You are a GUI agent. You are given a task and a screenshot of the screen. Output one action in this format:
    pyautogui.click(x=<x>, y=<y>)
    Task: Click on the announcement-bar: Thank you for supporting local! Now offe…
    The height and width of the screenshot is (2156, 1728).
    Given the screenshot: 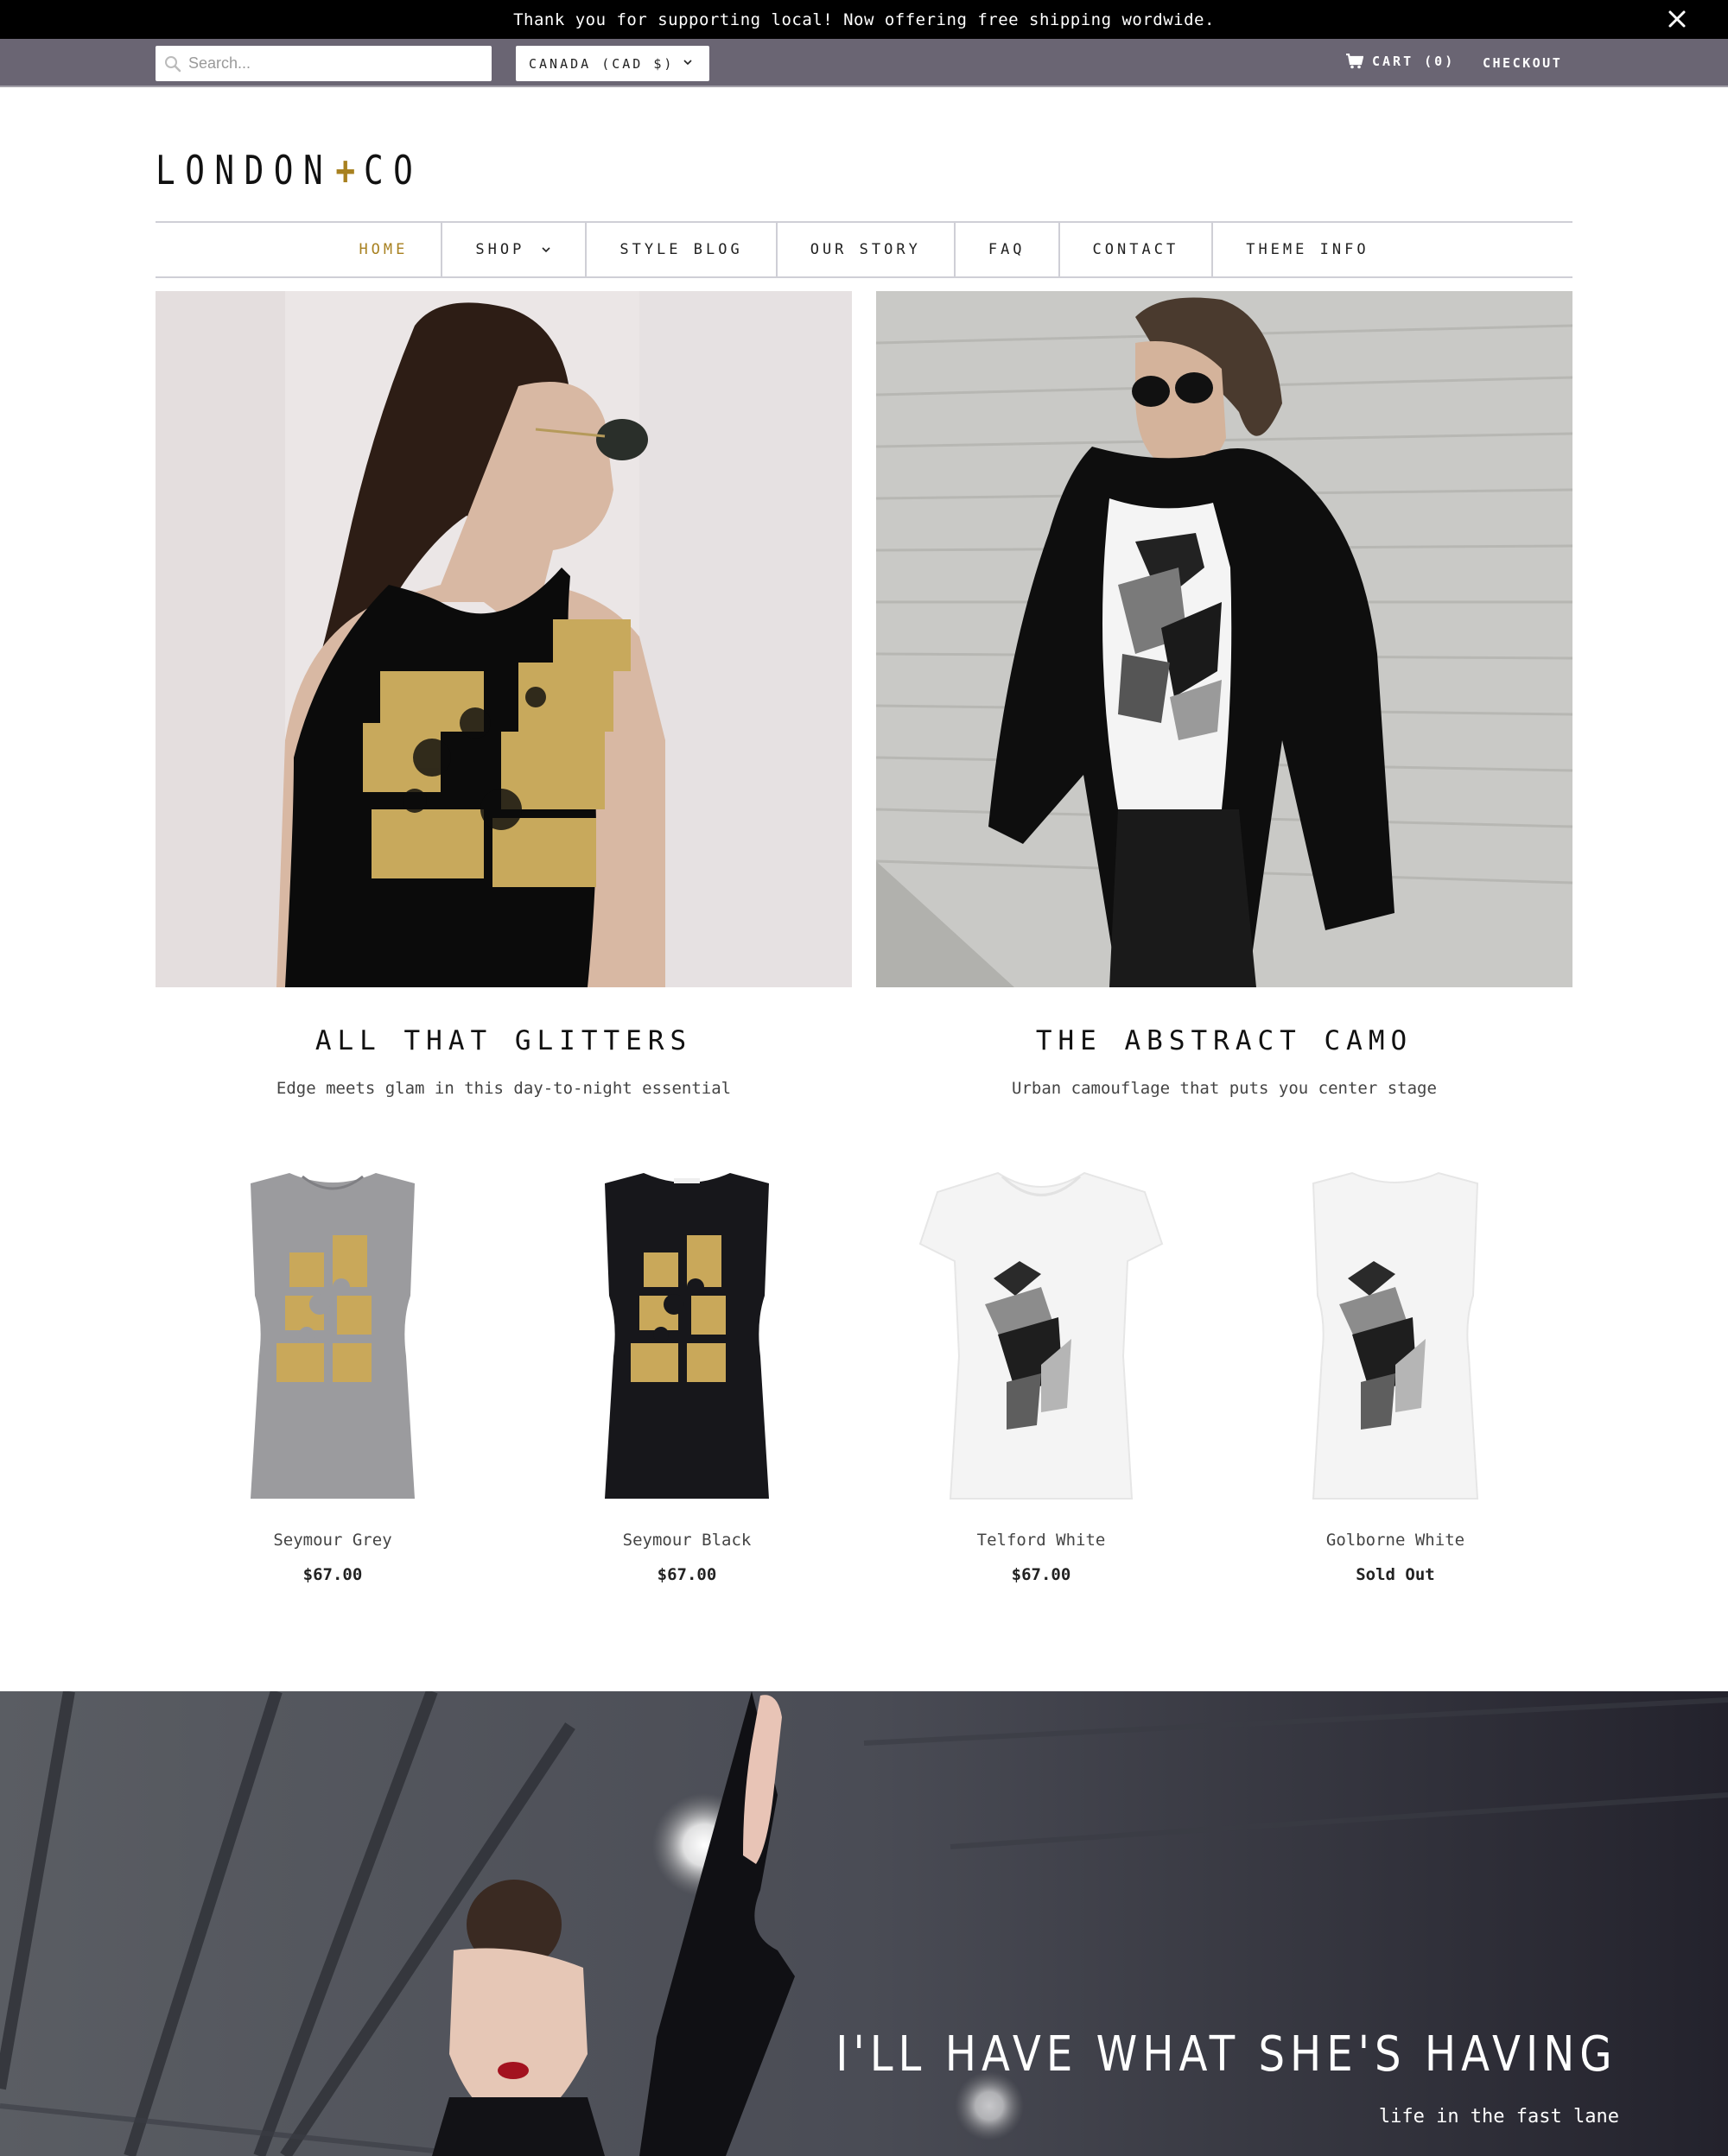 What is the action you would take?
    pyautogui.click(x=864, y=19)
    